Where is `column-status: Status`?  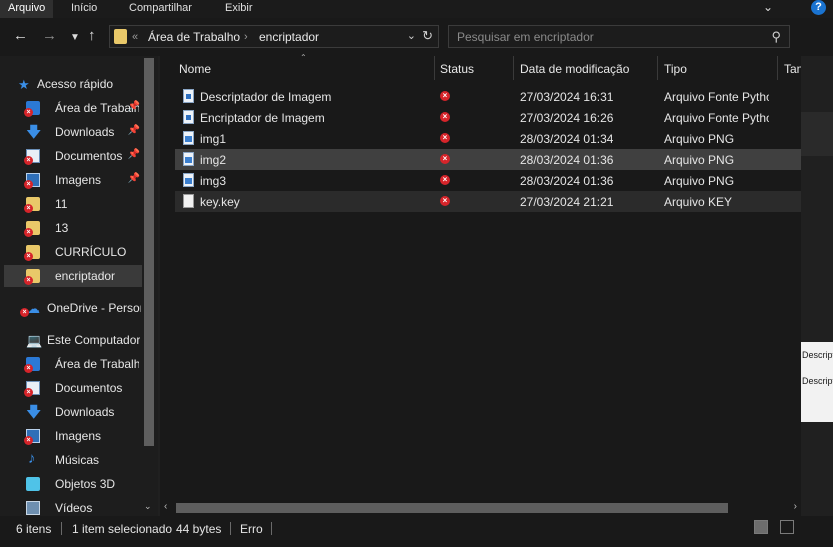 column-status: Status is located at coordinates (457, 69).